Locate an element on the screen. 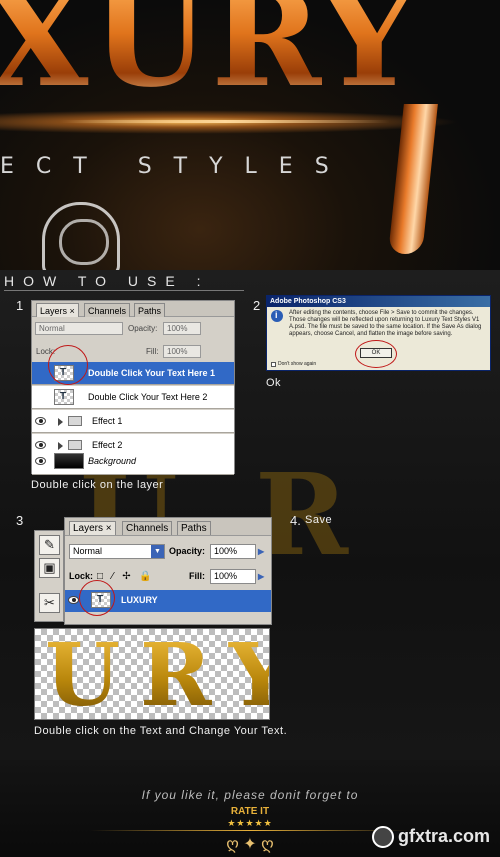 The width and height of the screenshot is (500, 857). layer-row-effect1: Effect 1 is located at coordinates (133, 421).